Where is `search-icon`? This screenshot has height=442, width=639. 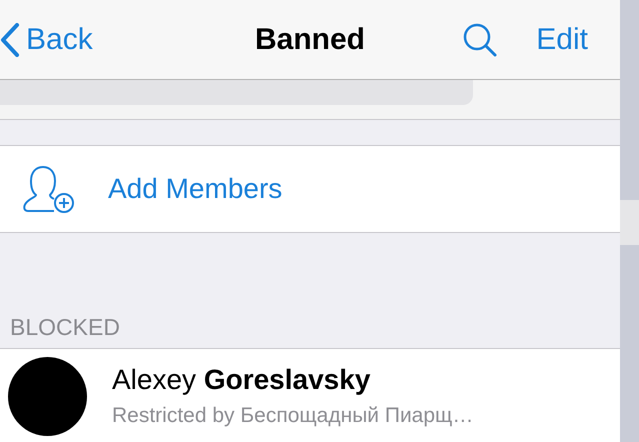
search-icon is located at coordinates (480, 40).